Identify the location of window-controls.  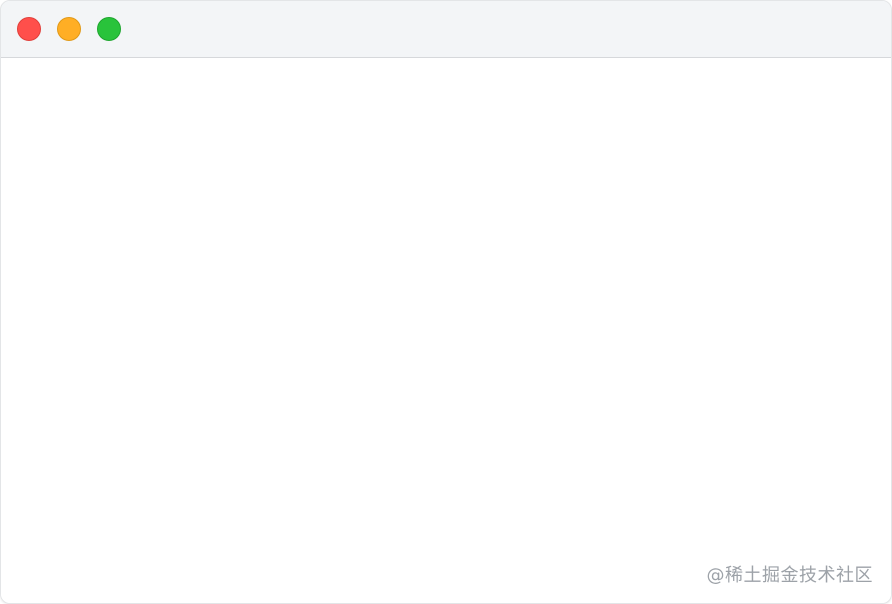
(69, 29).